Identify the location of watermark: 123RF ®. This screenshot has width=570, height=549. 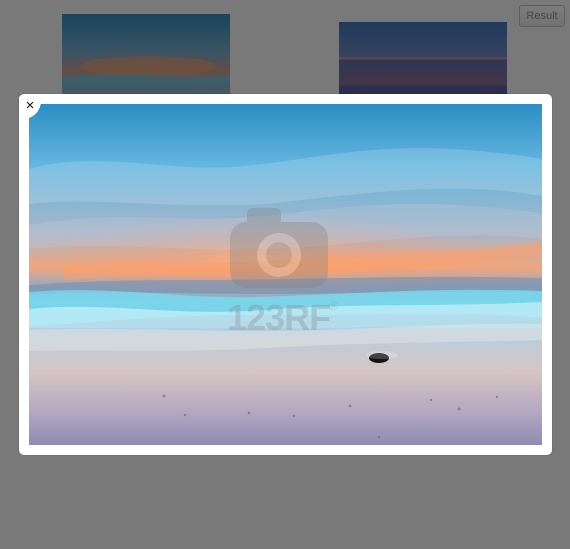
(282, 273).